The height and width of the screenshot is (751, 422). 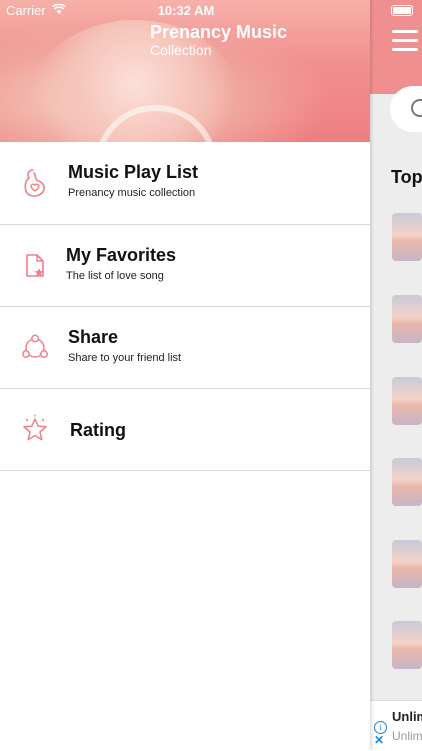 What do you see at coordinates (115, 276) in the screenshot?
I see `menu-item-subtitle: The list of love song` at bounding box center [115, 276].